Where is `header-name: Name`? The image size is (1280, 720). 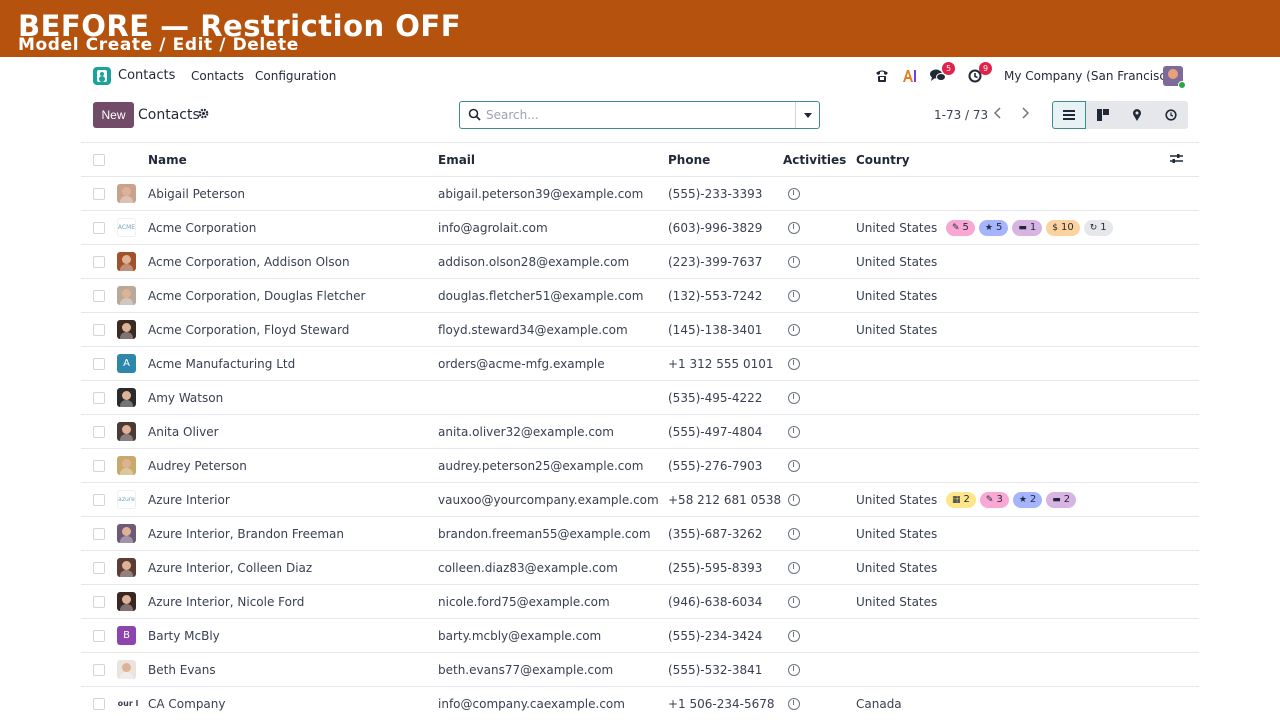 header-name: Name is located at coordinates (293, 159).